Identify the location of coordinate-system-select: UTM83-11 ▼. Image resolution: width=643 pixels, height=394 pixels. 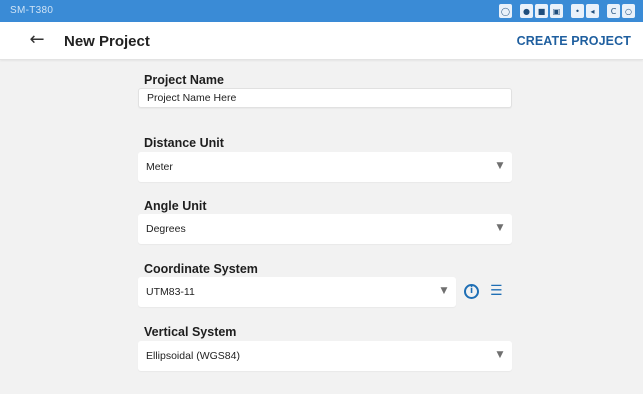
(297, 292).